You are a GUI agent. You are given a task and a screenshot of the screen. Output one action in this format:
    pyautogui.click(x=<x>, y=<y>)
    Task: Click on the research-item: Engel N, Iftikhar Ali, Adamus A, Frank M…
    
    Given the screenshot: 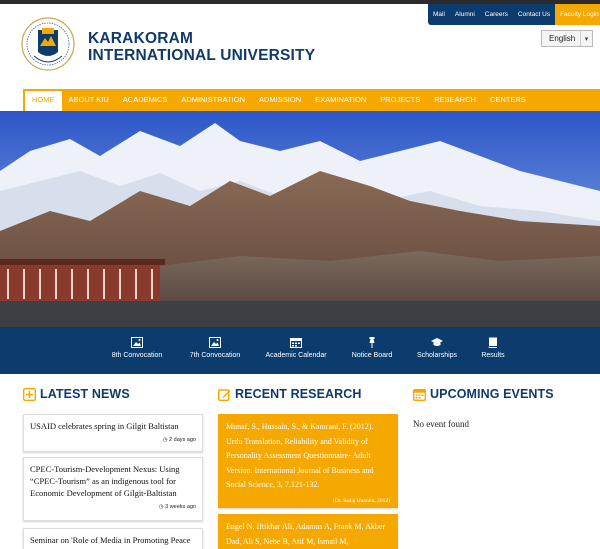 What is the action you would take?
    pyautogui.click(x=308, y=531)
    